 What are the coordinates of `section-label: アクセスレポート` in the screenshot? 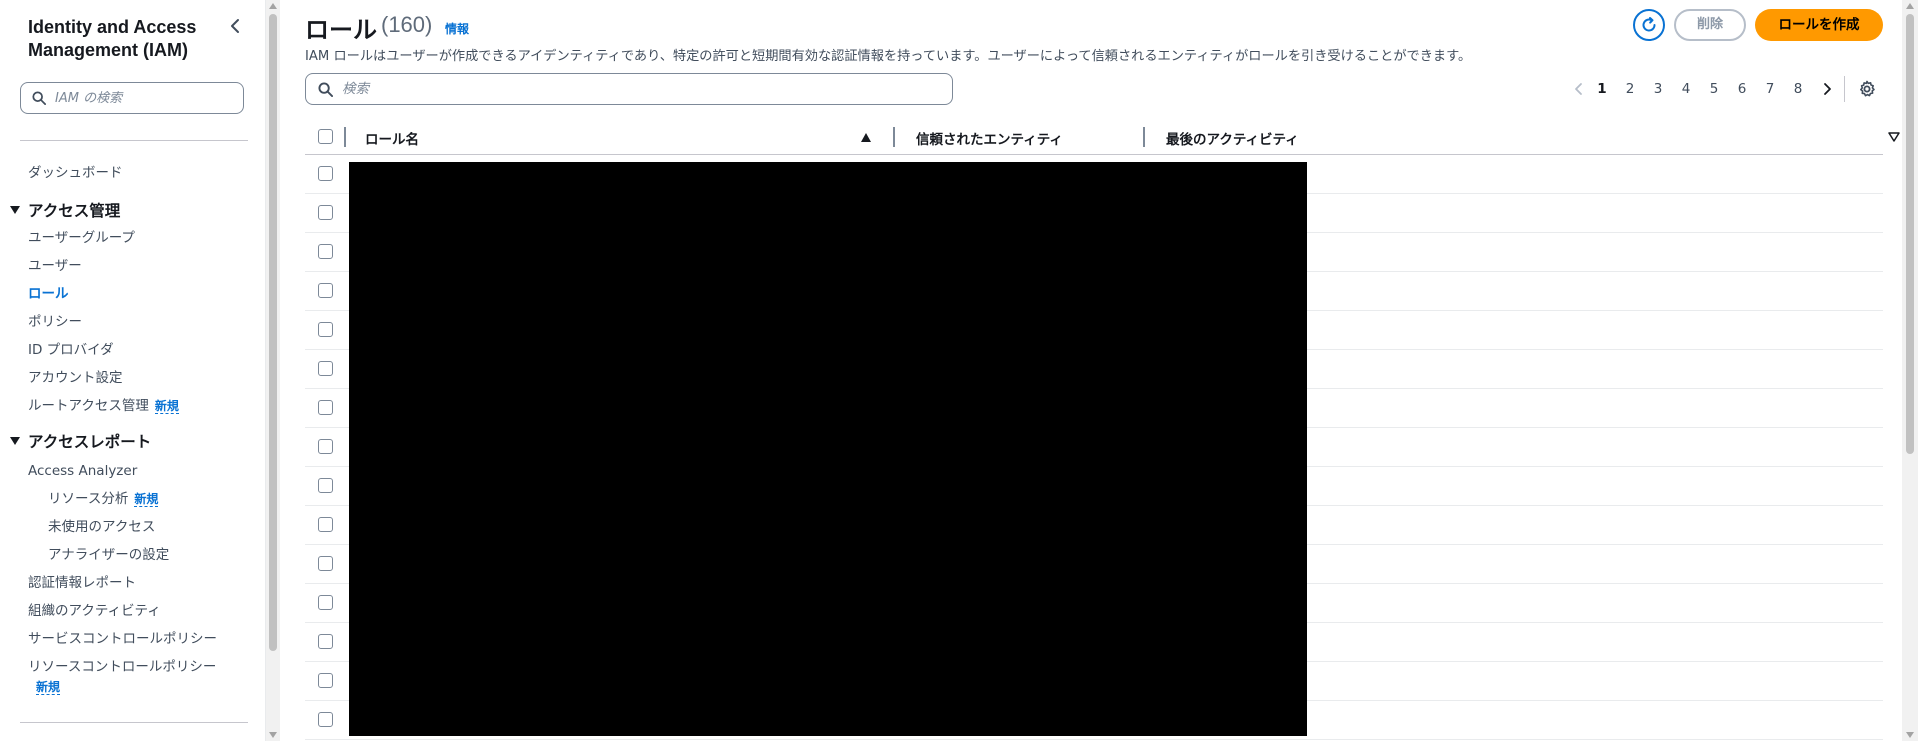 It's located at (90, 442).